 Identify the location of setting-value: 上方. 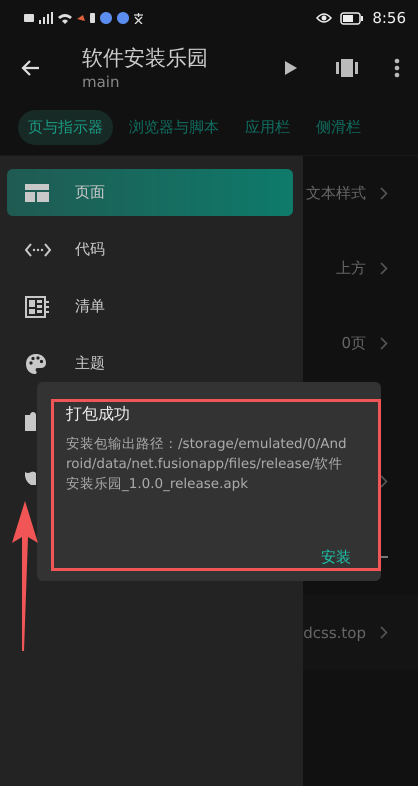
(351, 268).